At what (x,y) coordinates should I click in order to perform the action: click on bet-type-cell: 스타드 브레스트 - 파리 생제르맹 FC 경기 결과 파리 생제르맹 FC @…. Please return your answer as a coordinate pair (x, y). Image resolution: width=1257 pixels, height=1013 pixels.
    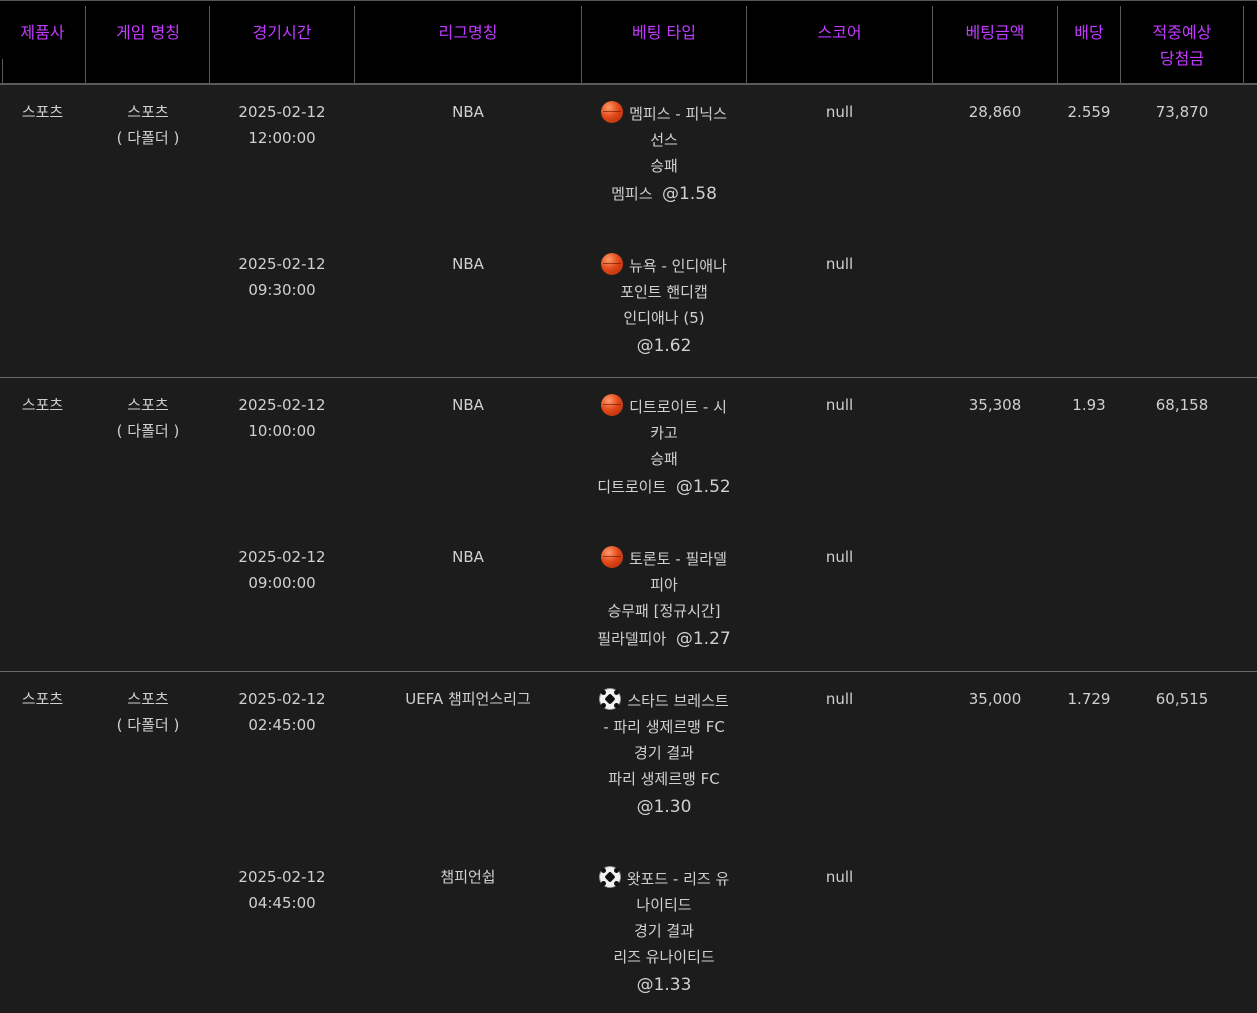
    Looking at the image, I should click on (664, 754).